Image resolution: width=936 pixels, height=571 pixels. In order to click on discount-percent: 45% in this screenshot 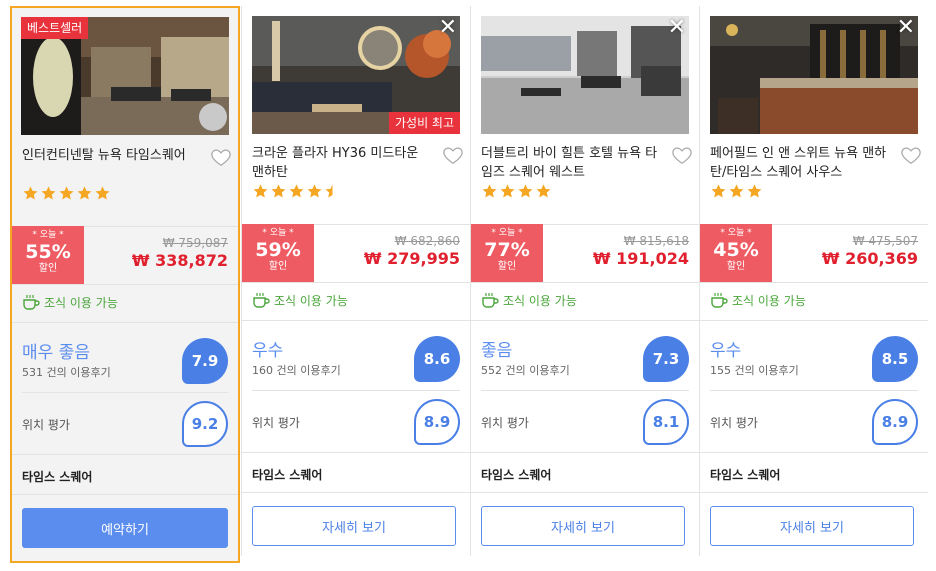, I will do `click(736, 250)`.